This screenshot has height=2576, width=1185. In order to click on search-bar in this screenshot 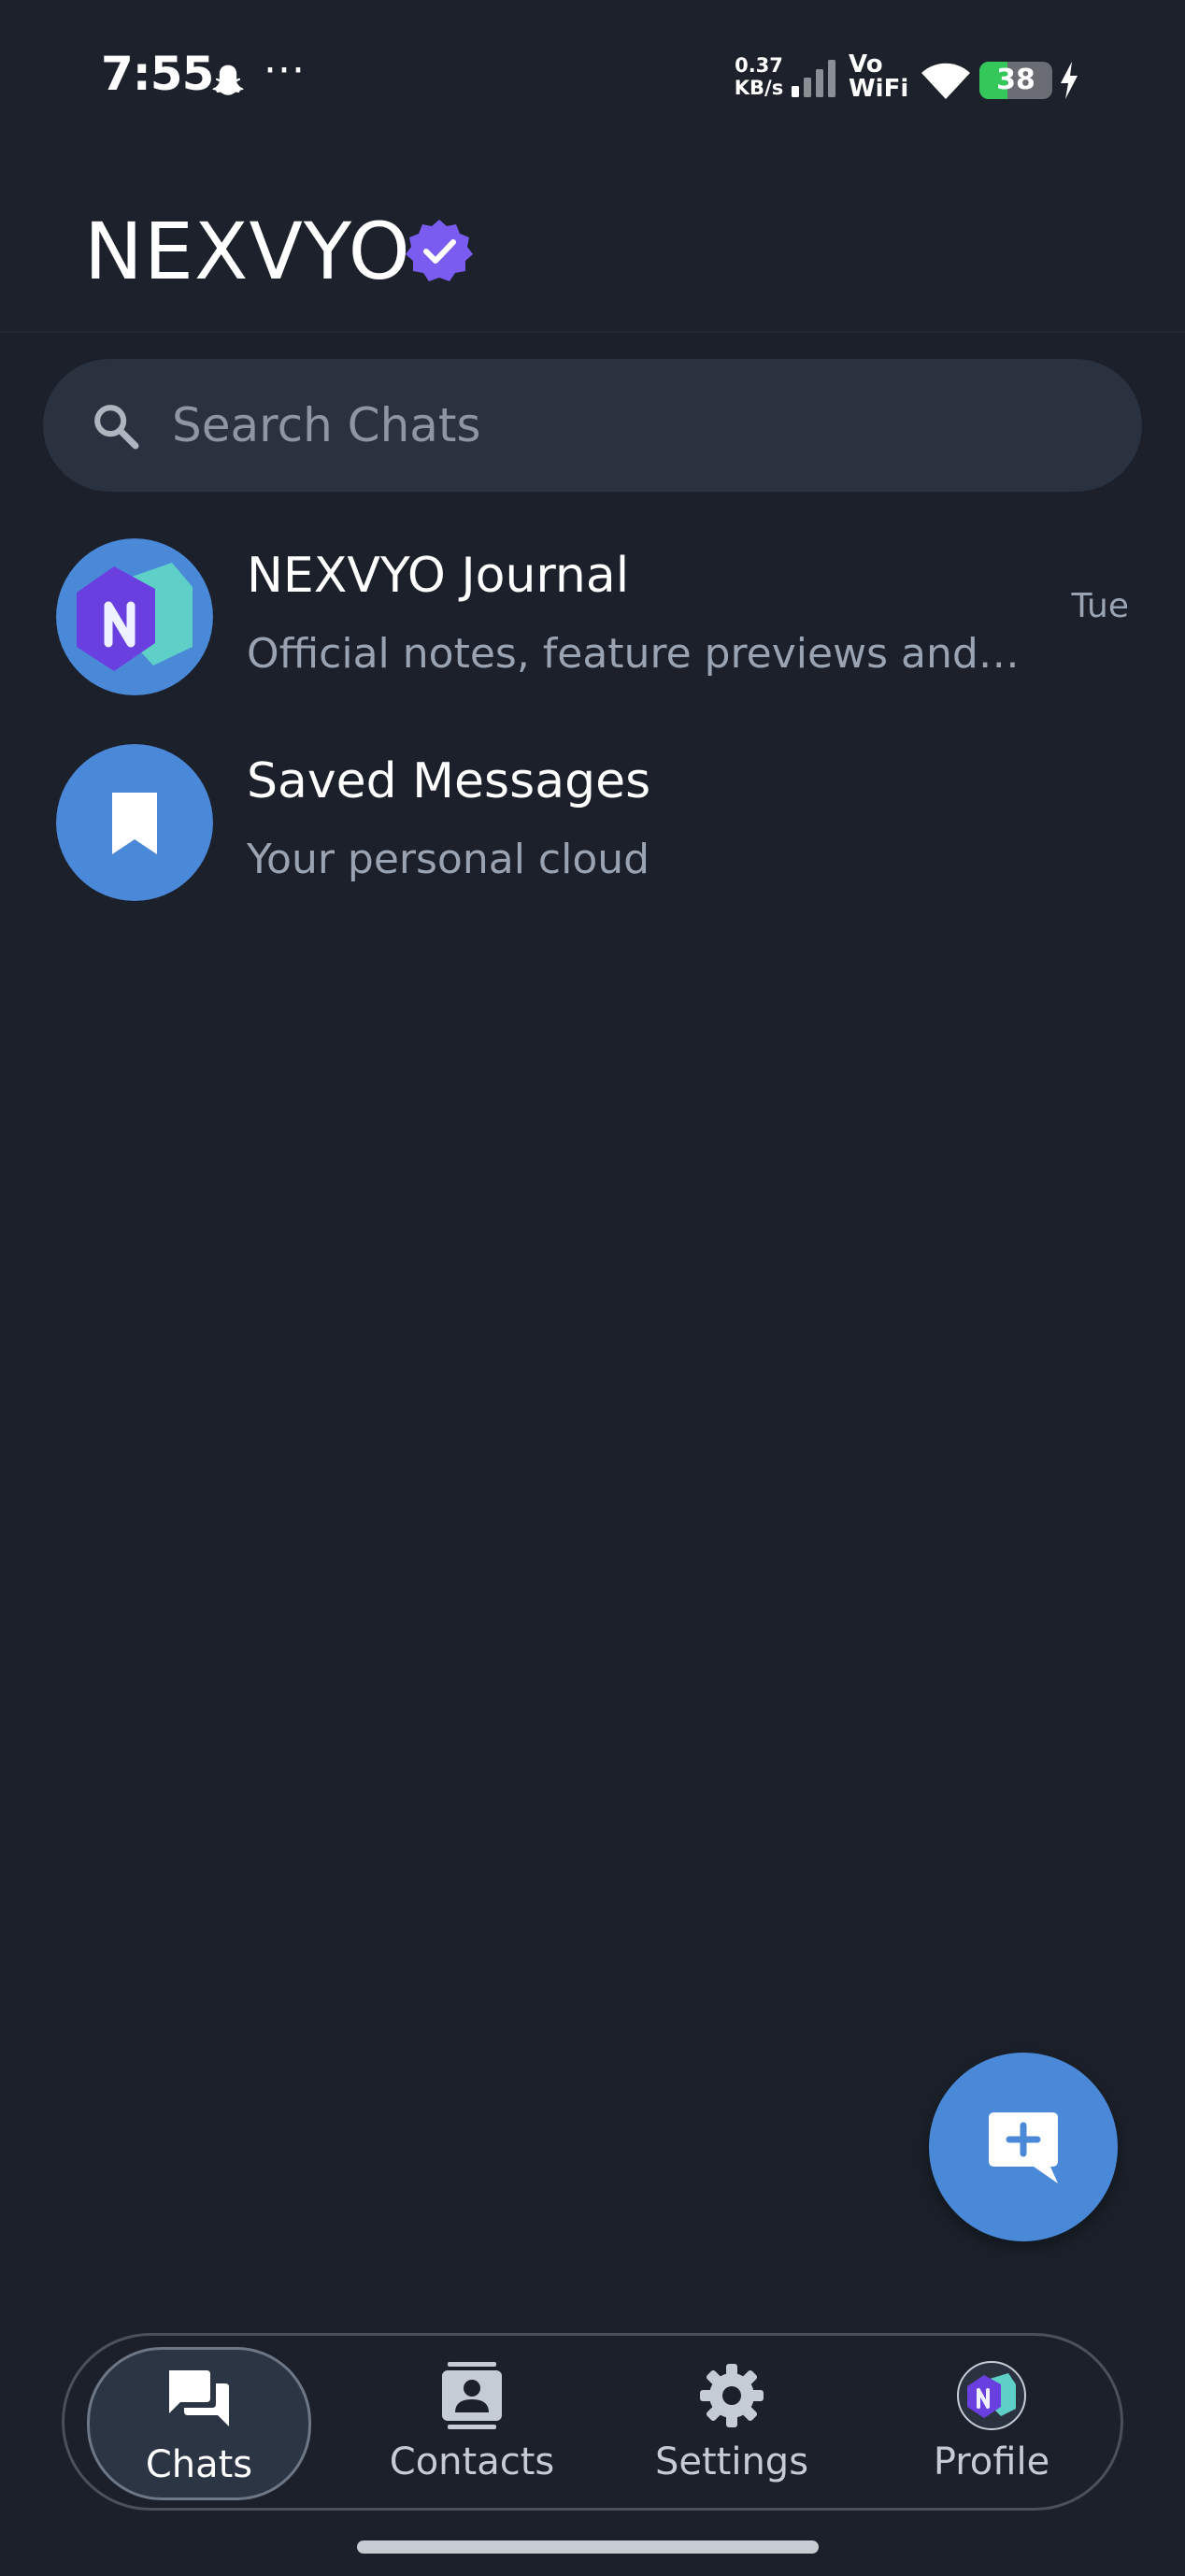, I will do `click(592, 425)`.